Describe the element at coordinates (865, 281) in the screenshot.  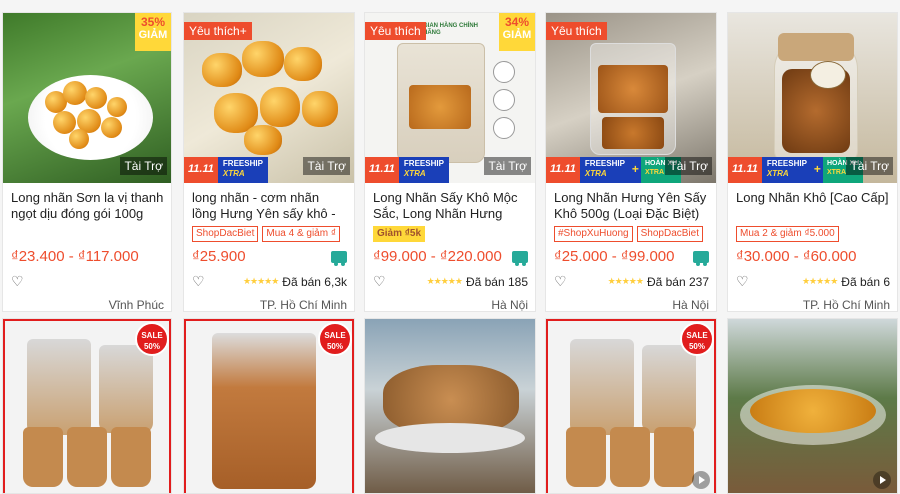
I see `sold-count: Đã bán 6` at that location.